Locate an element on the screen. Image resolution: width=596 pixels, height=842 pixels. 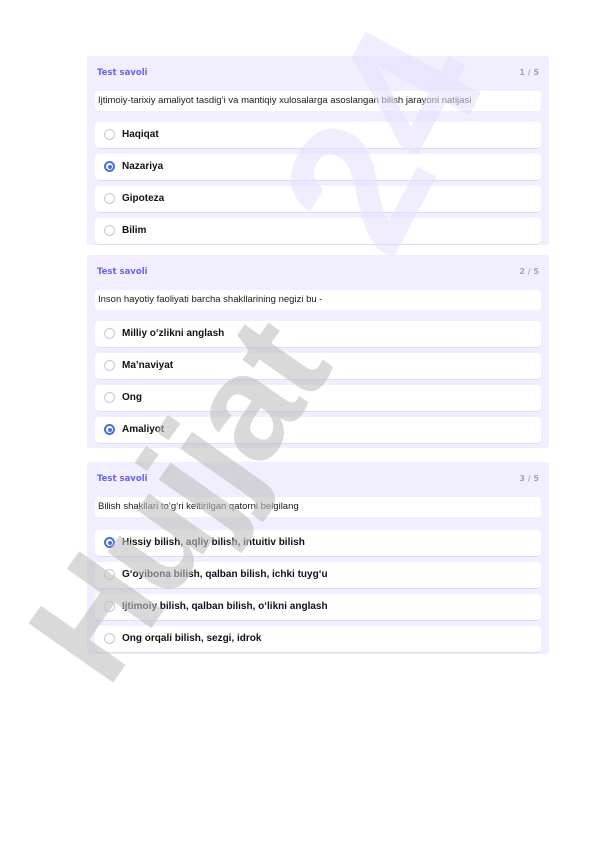
option-label: Gipoteza is located at coordinates (143, 198).